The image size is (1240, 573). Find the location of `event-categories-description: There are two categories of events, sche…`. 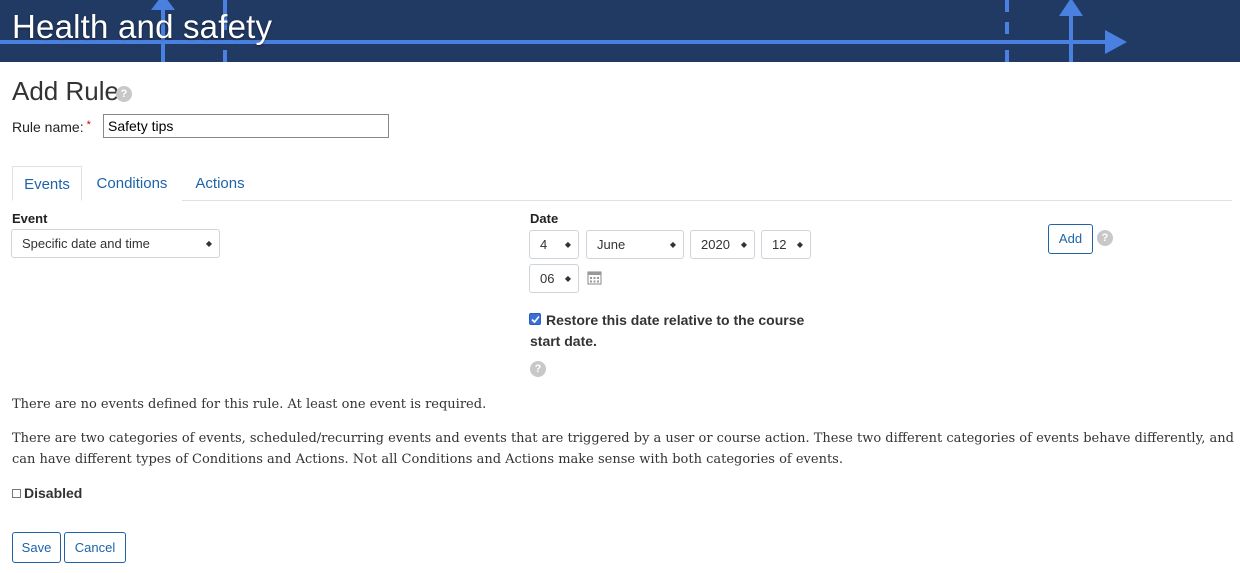

event-categories-description: There are two categories of events, sche… is located at coordinates (623, 449).